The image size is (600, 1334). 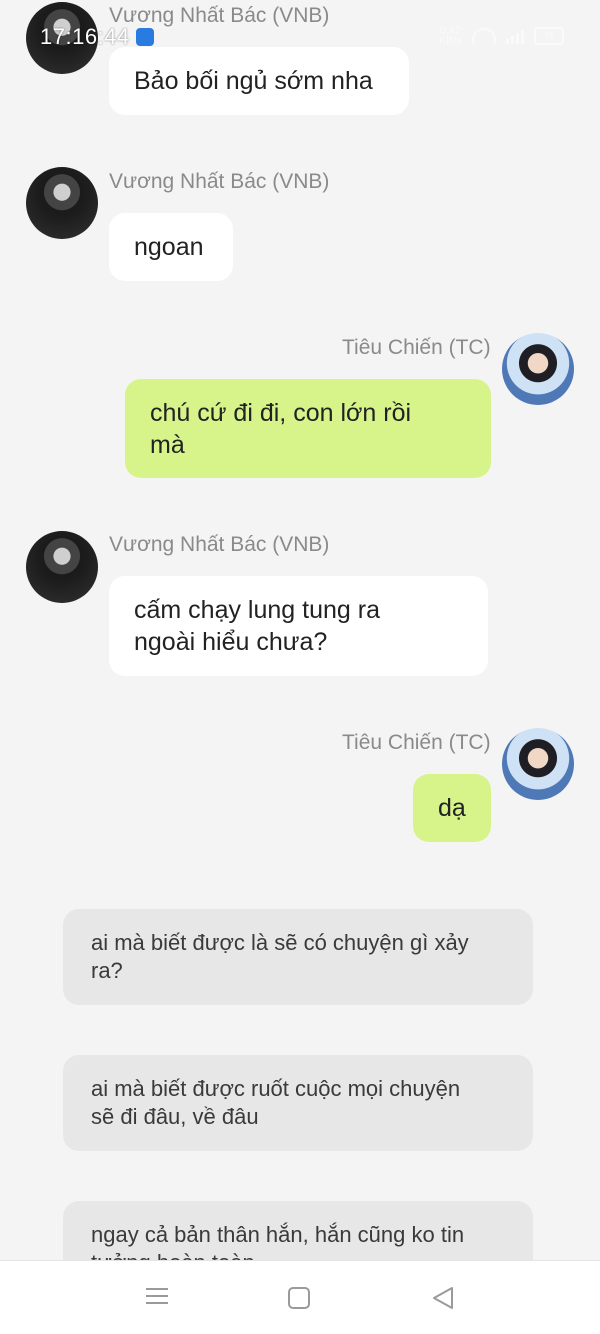 What do you see at coordinates (157, 1298) in the screenshot?
I see `menu-icon` at bounding box center [157, 1298].